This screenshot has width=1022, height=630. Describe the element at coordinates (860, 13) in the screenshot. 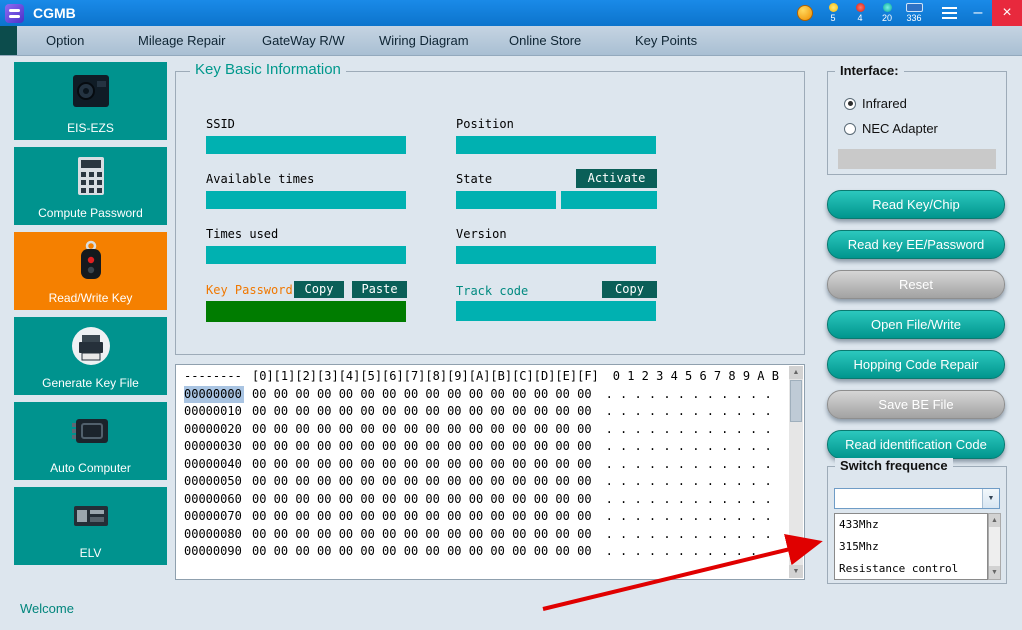

I see `titlebar-stat: 4` at that location.